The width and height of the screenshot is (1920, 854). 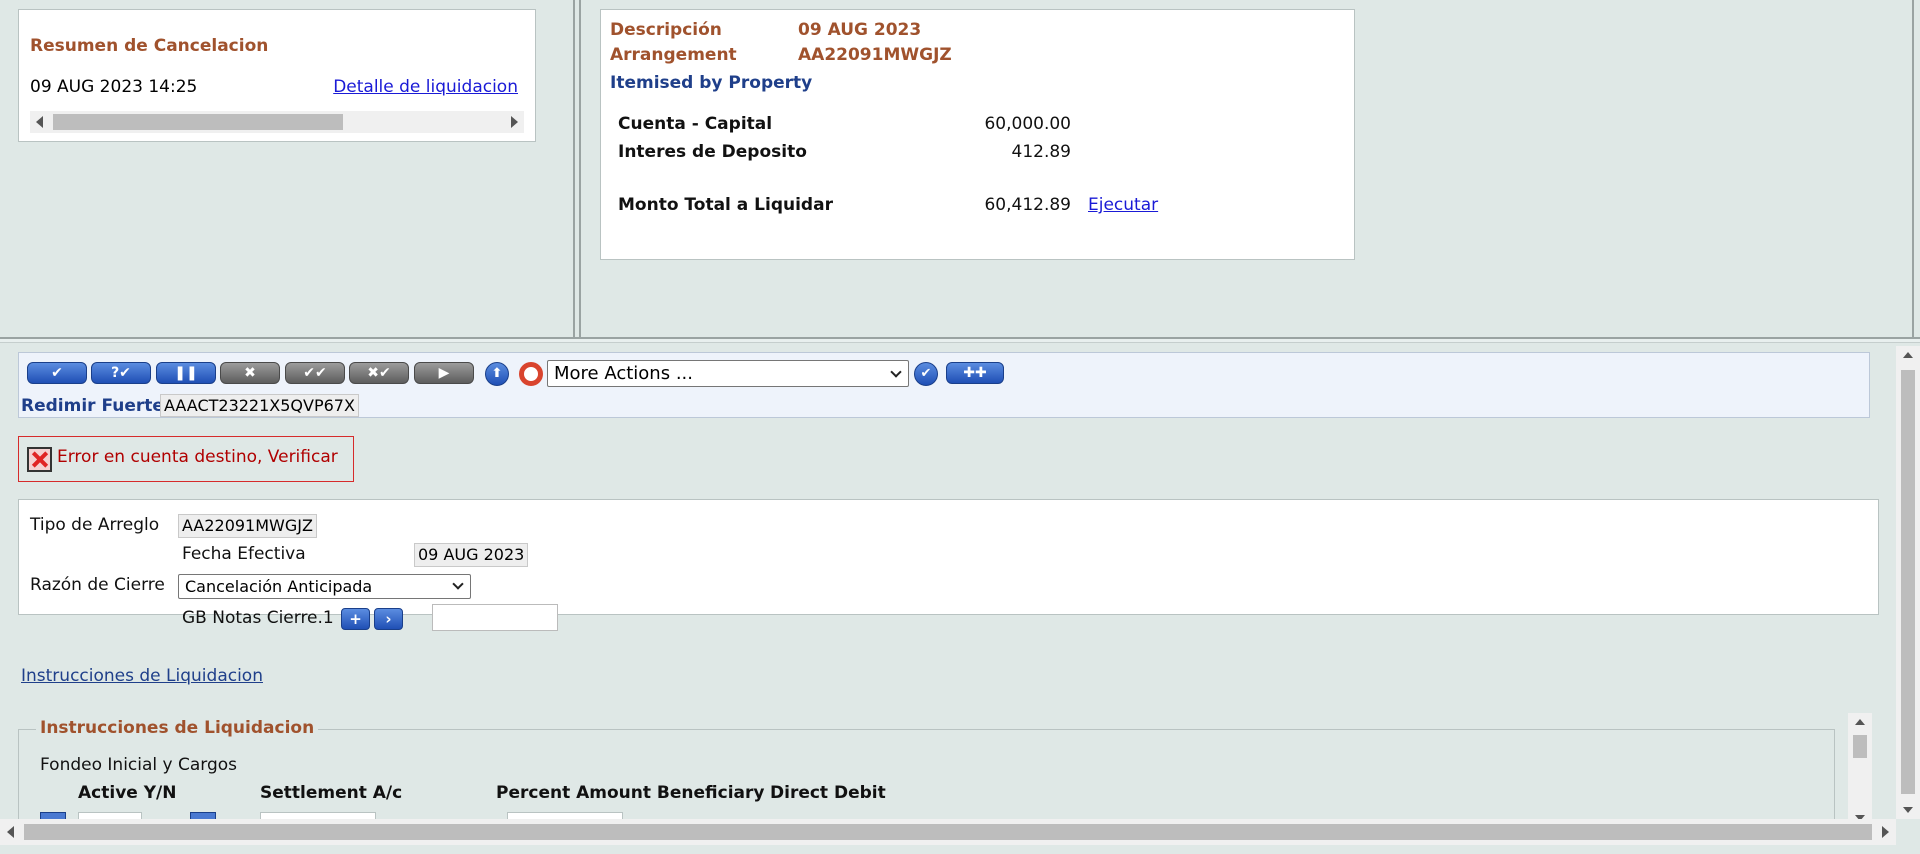 I want to click on reverse-button: ✖✔, so click(x=379, y=373).